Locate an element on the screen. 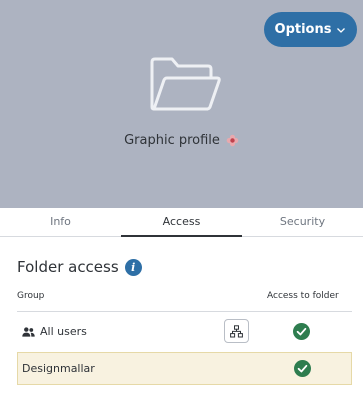 This screenshot has width=363, height=393. hierarchy-button is located at coordinates (236, 331).